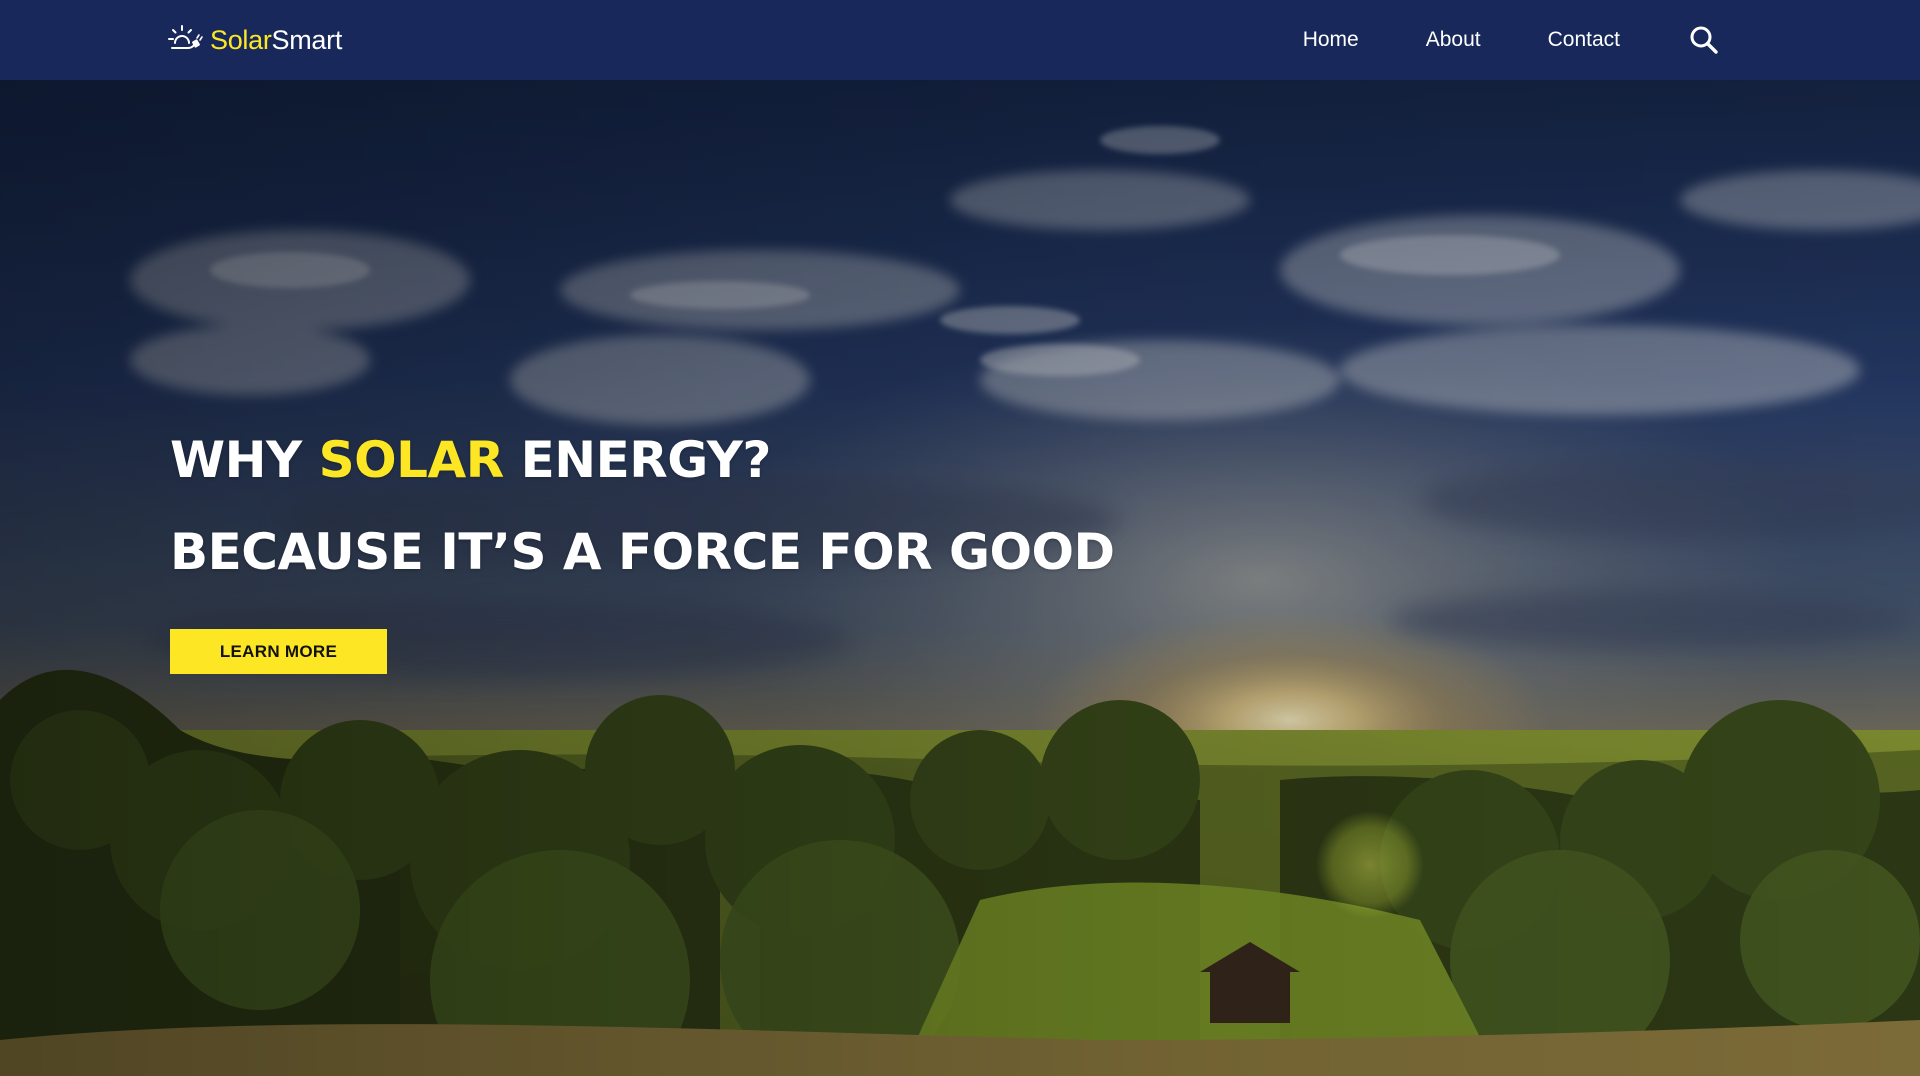  What do you see at coordinates (960, 40) in the screenshot?
I see `site-header: SolarSmart Home About Contact` at bounding box center [960, 40].